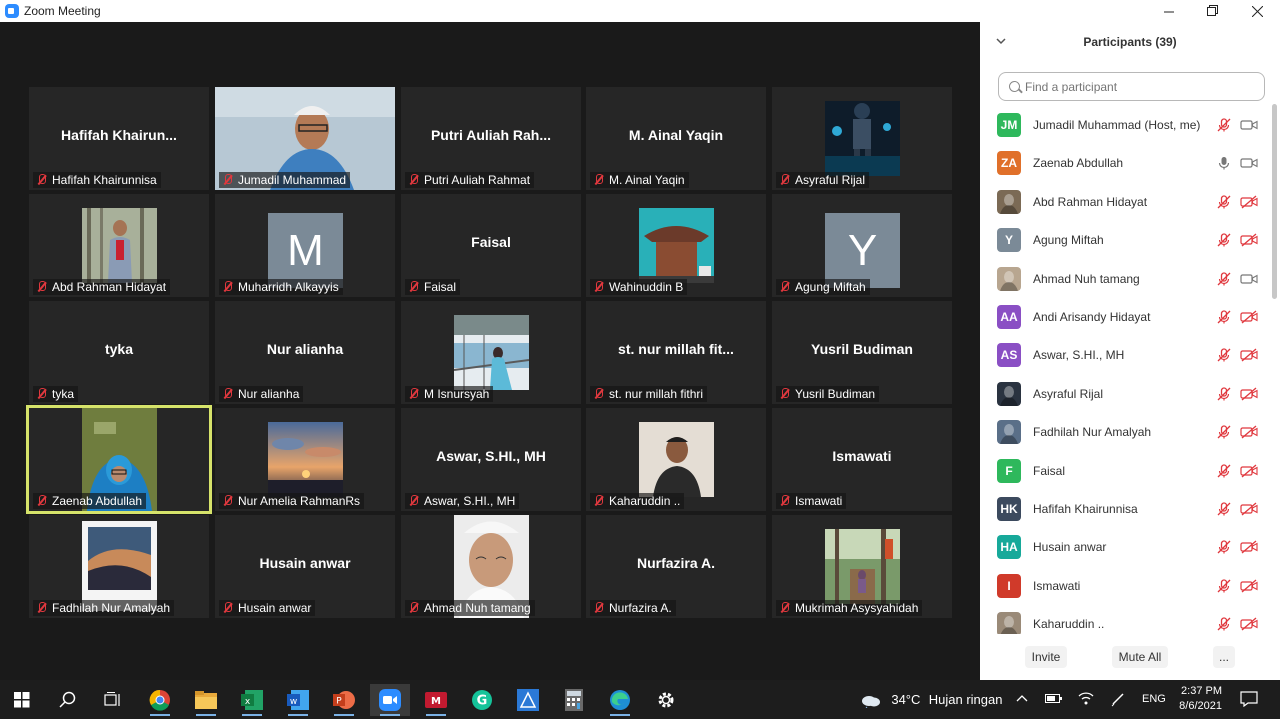  Describe the element at coordinates (1169, 11) in the screenshot. I see `minimize-button` at that location.